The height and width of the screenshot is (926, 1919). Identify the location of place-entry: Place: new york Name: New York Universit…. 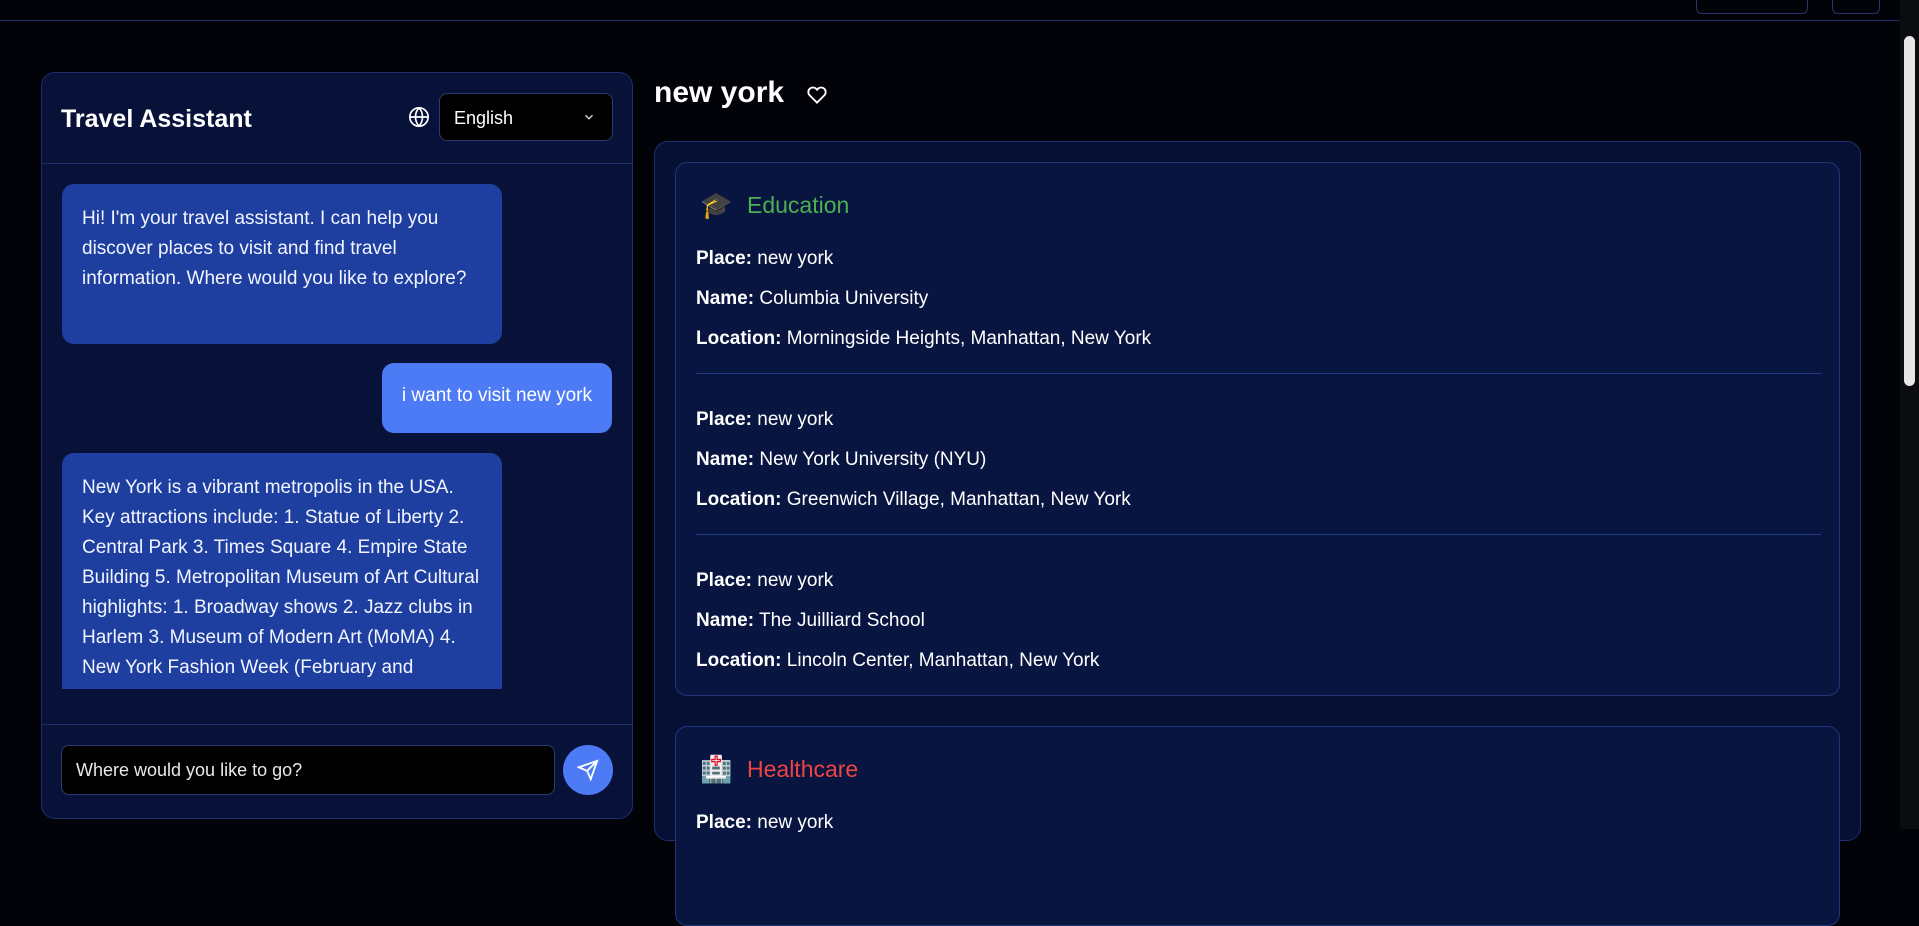
(1258, 460).